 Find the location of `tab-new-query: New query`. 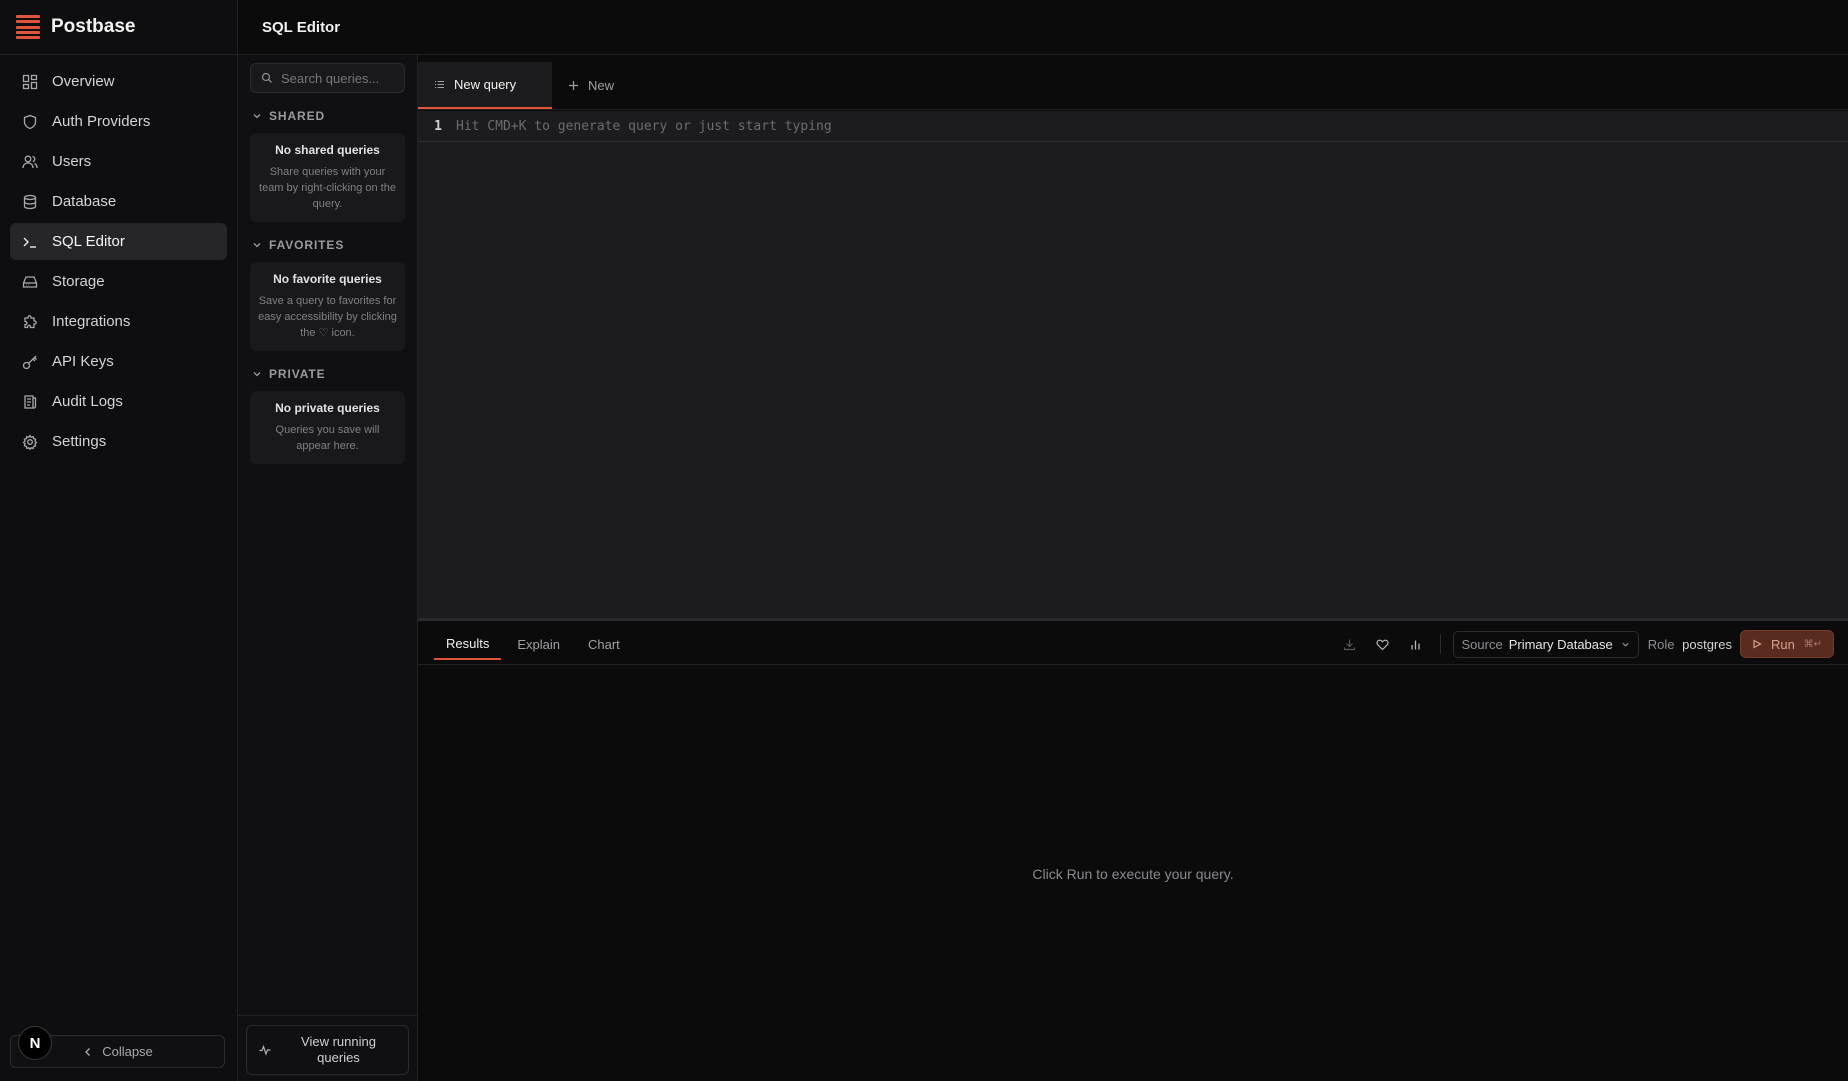

tab-new-query: New query is located at coordinates (485, 85).